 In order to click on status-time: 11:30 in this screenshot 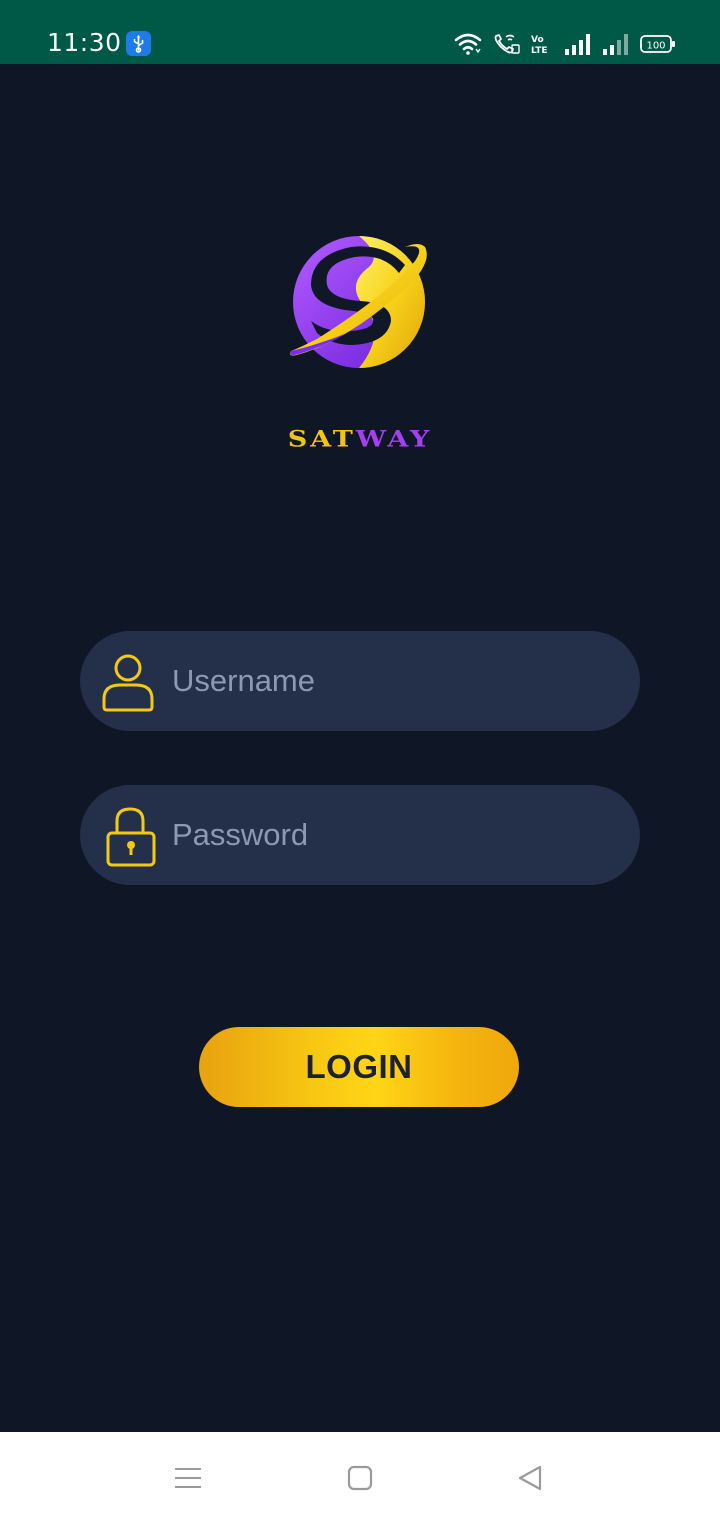, I will do `click(84, 42)`.